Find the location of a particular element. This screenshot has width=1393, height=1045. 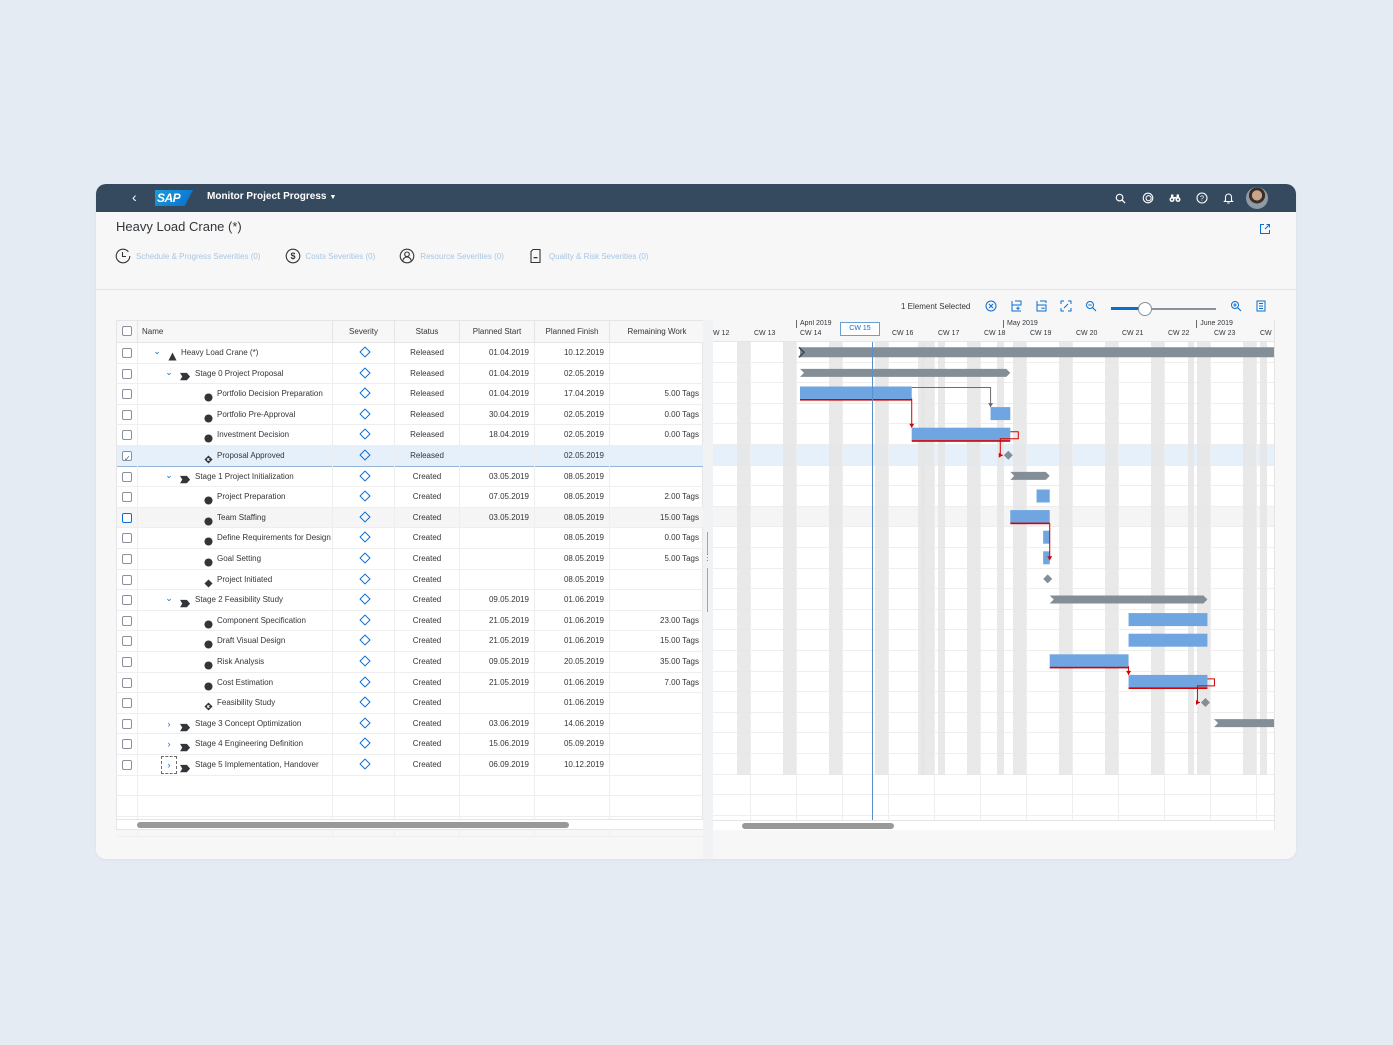

task-name: Stage 3 Concept Optimization is located at coordinates (248, 724).